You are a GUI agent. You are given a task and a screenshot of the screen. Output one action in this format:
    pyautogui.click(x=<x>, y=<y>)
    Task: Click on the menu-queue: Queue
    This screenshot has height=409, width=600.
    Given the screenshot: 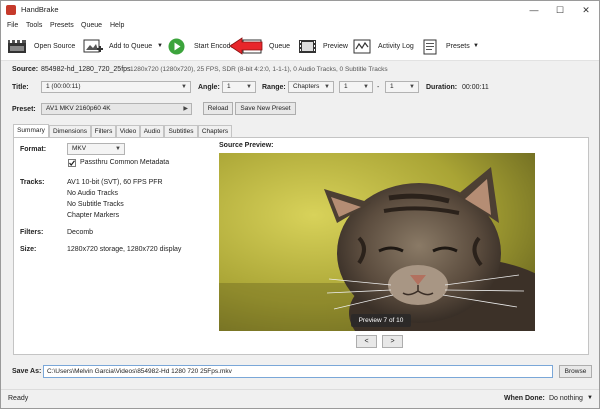 What is the action you would take?
    pyautogui.click(x=91, y=25)
    